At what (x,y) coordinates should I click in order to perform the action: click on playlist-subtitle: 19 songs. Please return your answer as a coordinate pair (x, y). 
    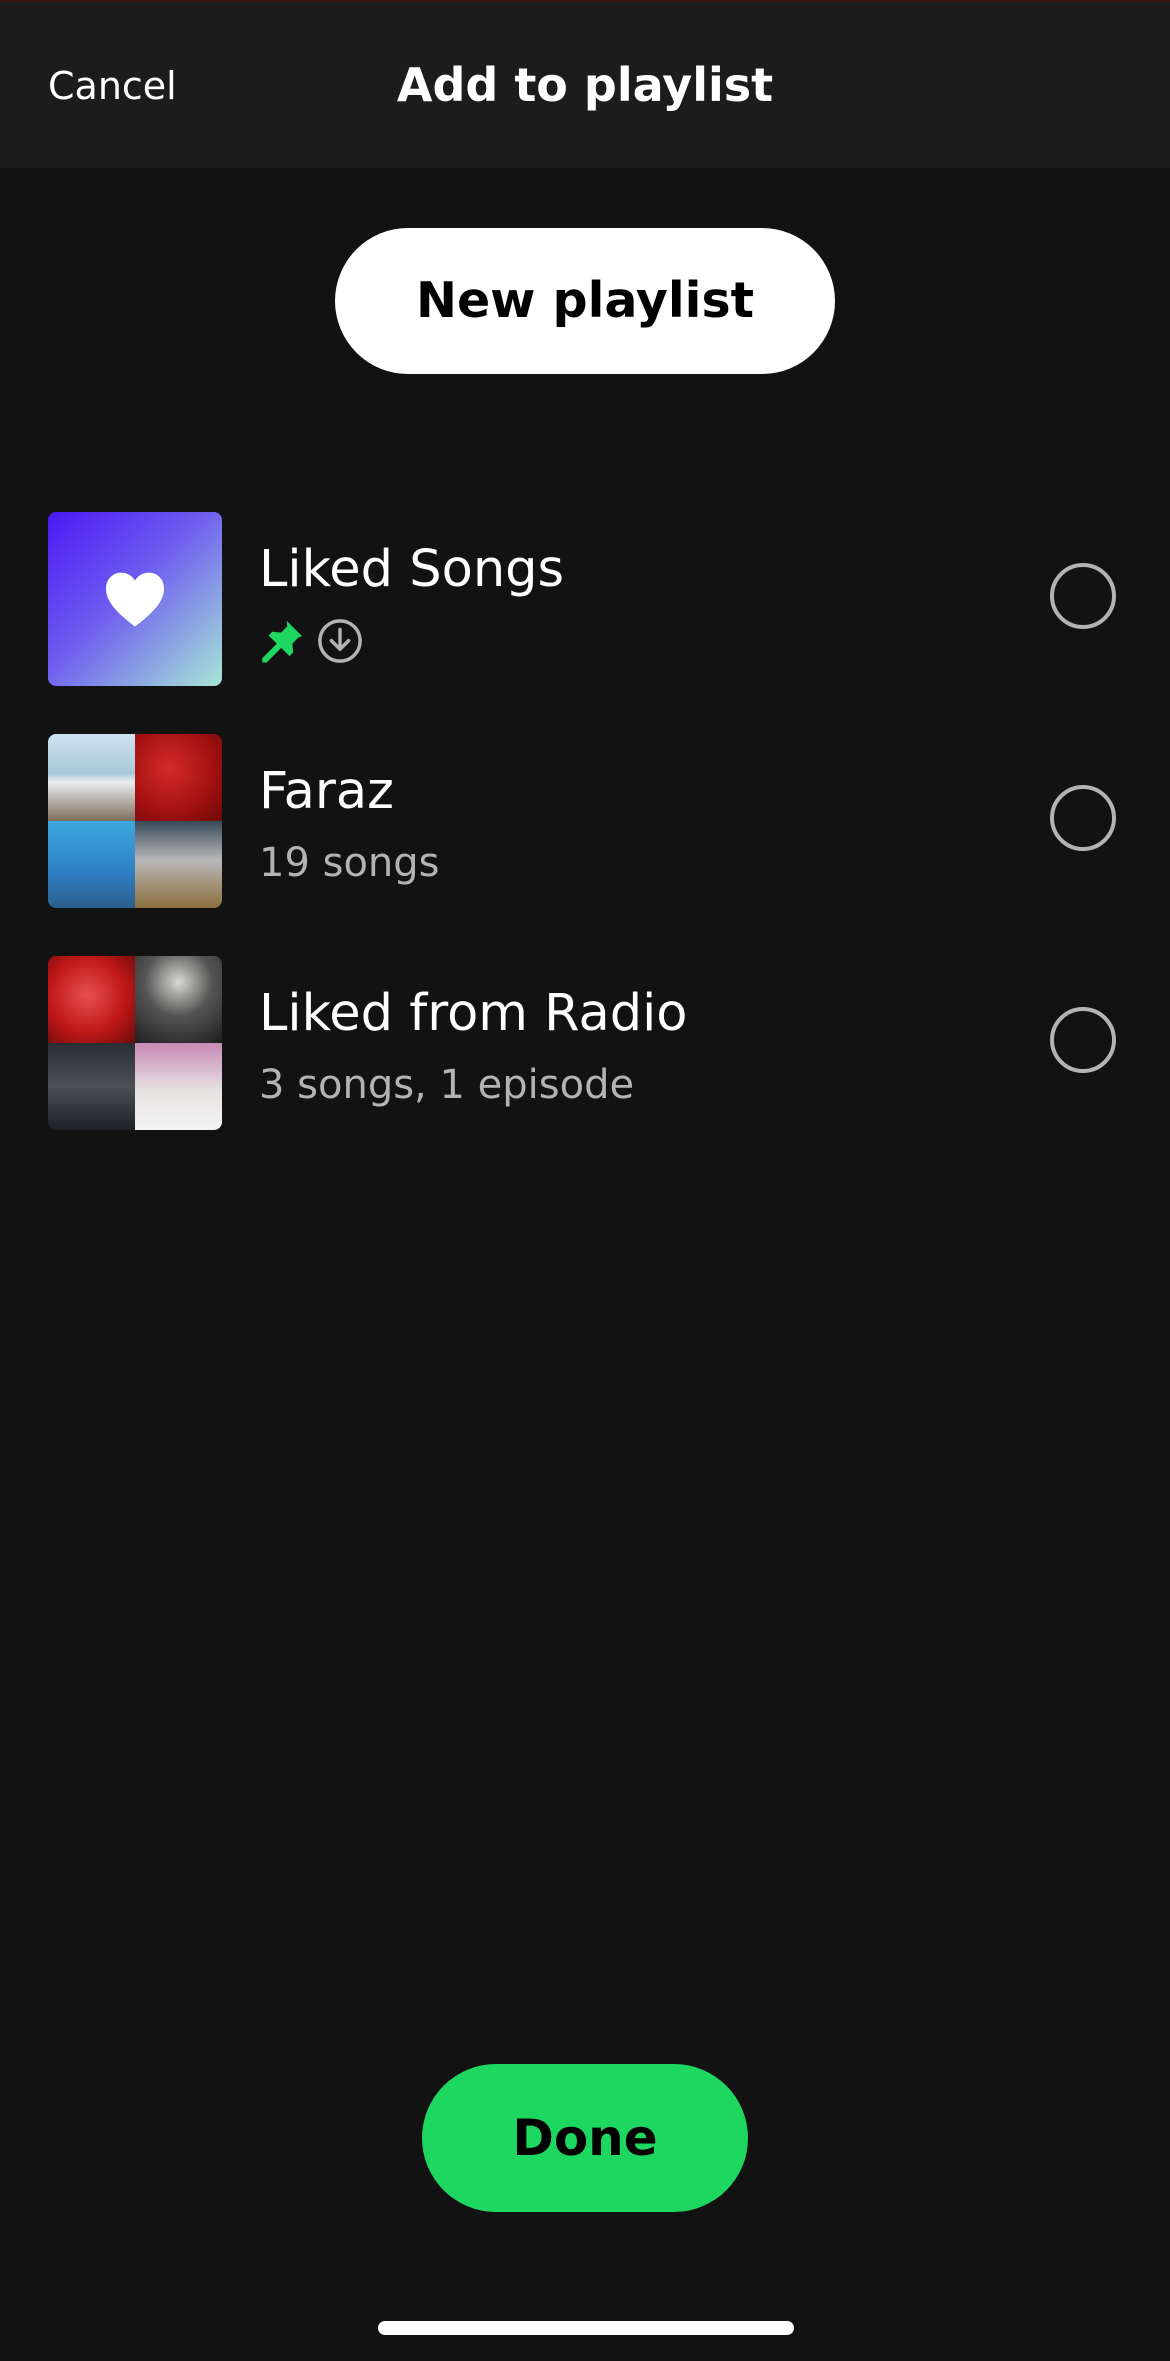
    Looking at the image, I should click on (349, 863).